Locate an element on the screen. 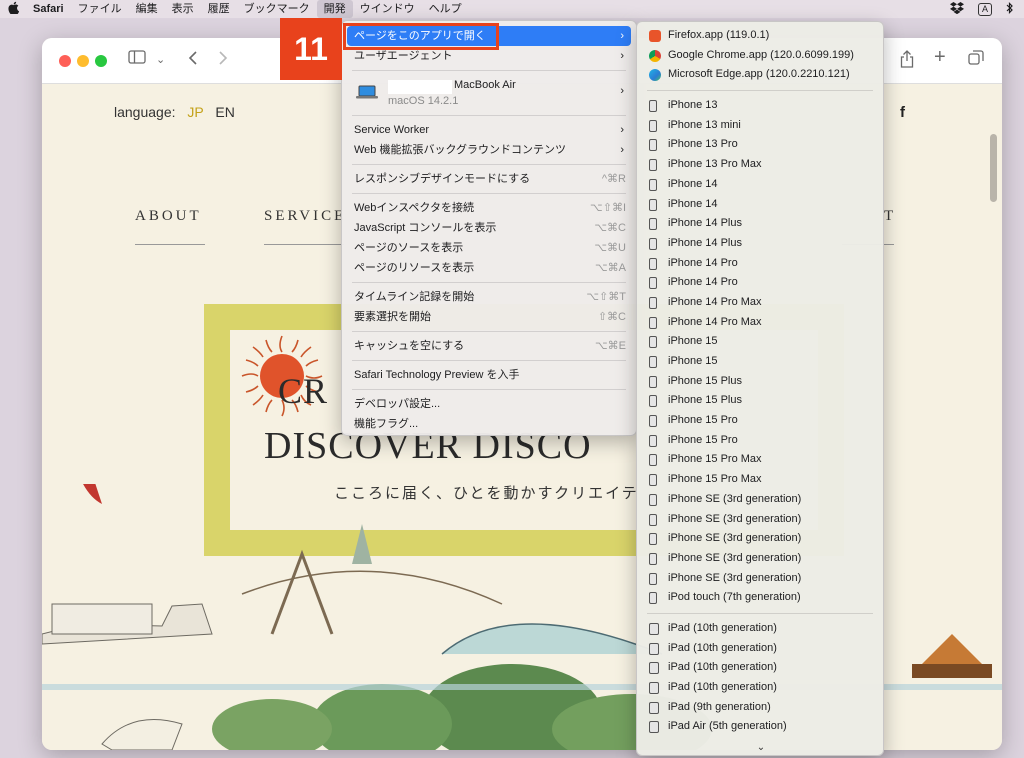 The image size is (1024, 758). nav-item-last: T is located at coordinates (890, 216).